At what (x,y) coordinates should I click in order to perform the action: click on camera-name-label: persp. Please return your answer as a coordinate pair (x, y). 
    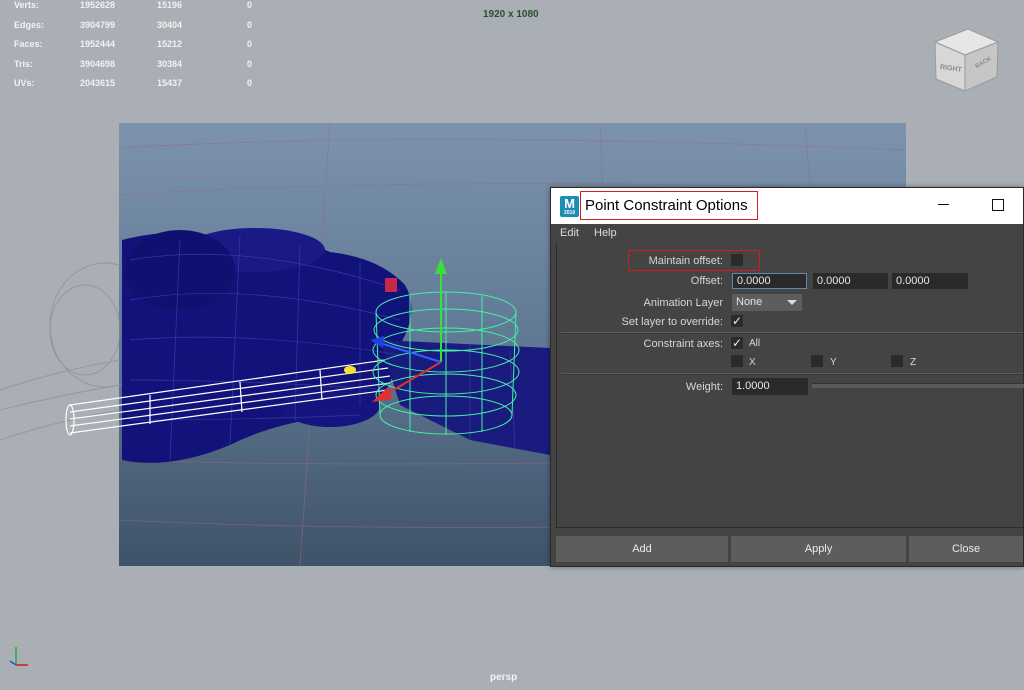
    Looking at the image, I should click on (504, 677).